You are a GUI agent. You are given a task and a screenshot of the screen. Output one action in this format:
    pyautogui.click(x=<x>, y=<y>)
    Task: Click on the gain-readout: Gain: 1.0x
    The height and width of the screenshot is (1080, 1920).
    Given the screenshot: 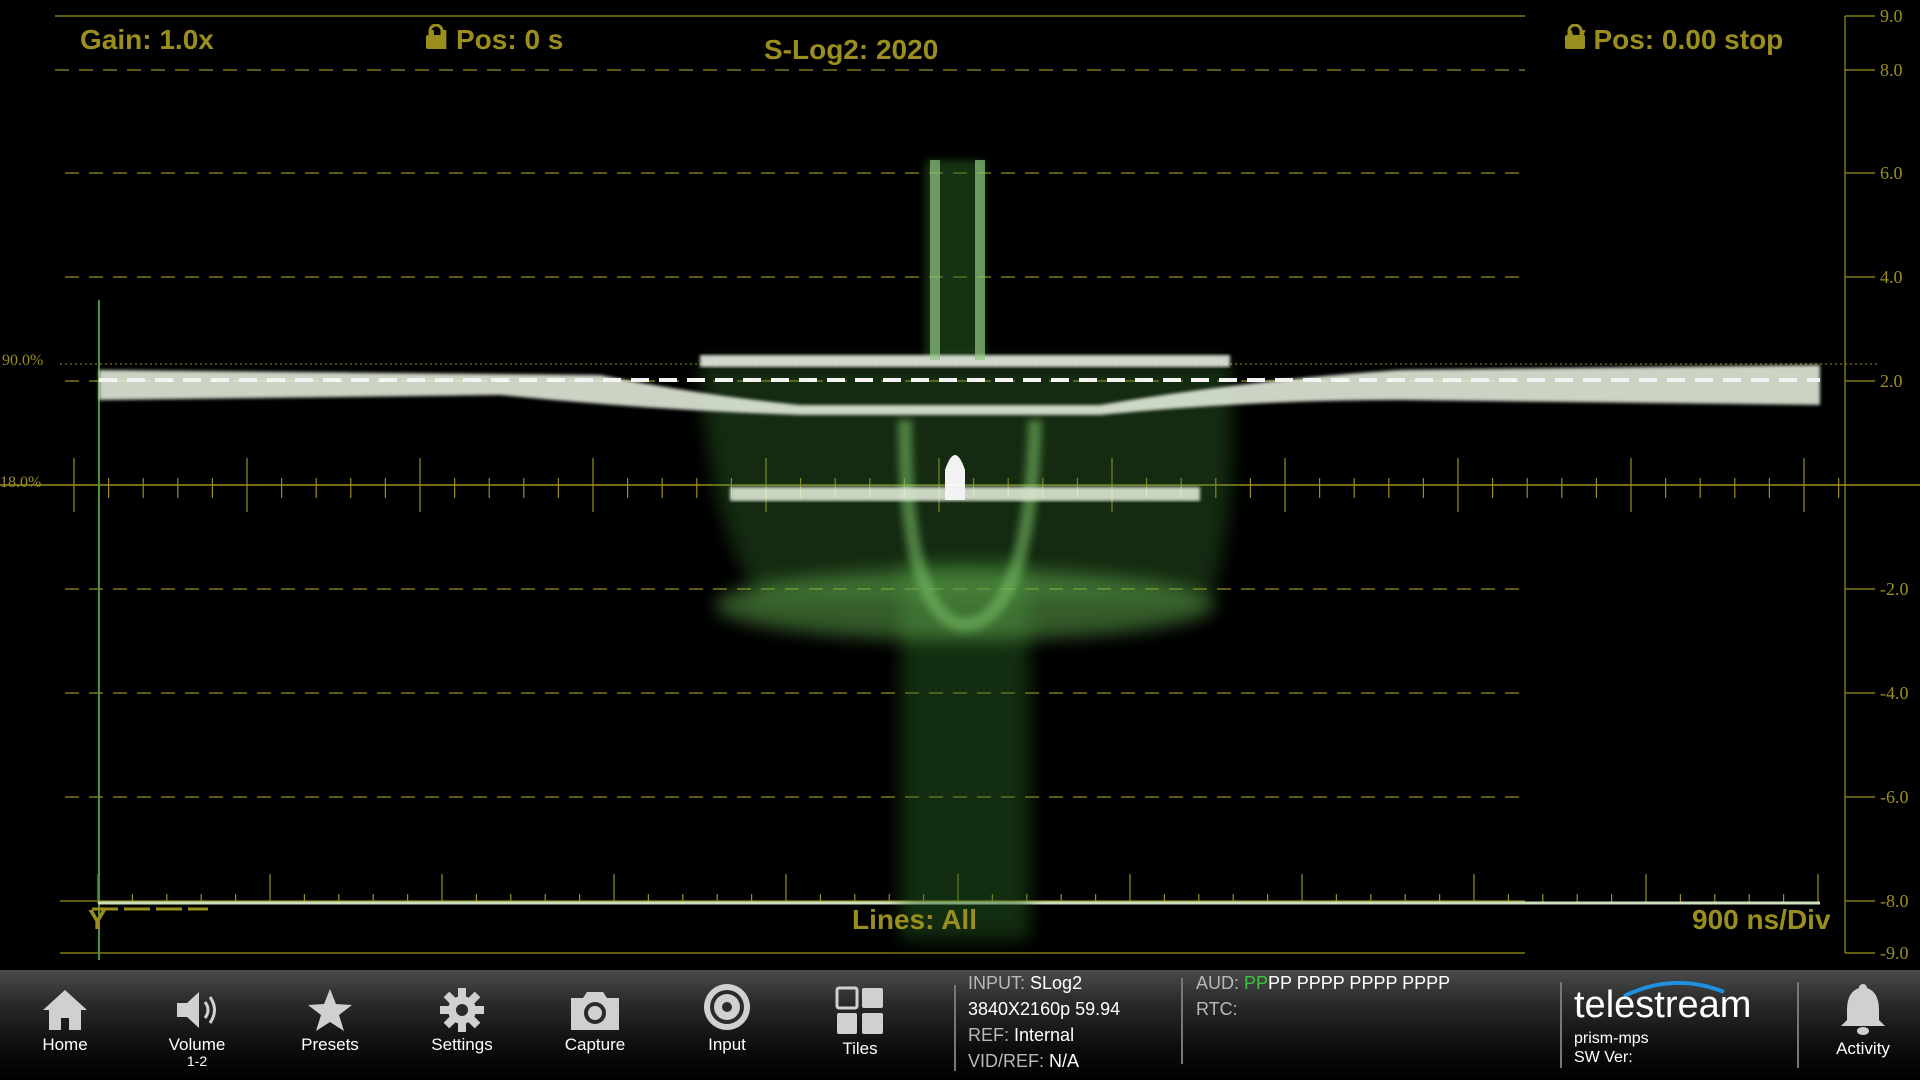 What is the action you would take?
    pyautogui.click(x=147, y=40)
    